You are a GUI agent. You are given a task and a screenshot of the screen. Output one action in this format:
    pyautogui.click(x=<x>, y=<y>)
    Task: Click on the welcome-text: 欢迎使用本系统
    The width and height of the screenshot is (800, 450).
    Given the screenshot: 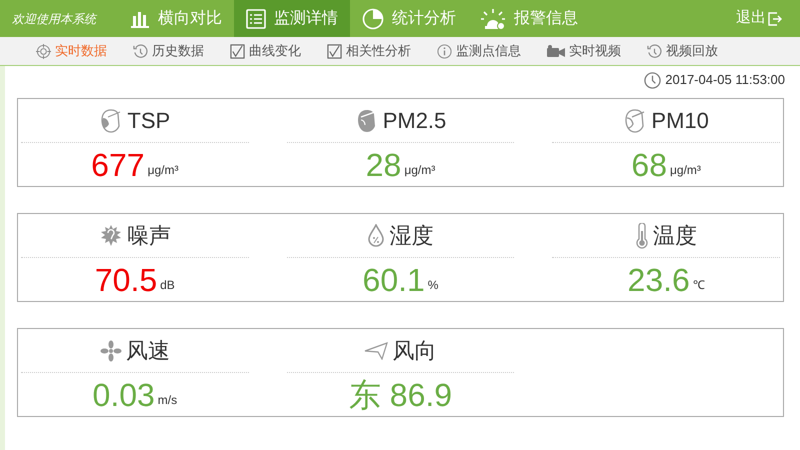 What is the action you would take?
    pyautogui.click(x=54, y=19)
    